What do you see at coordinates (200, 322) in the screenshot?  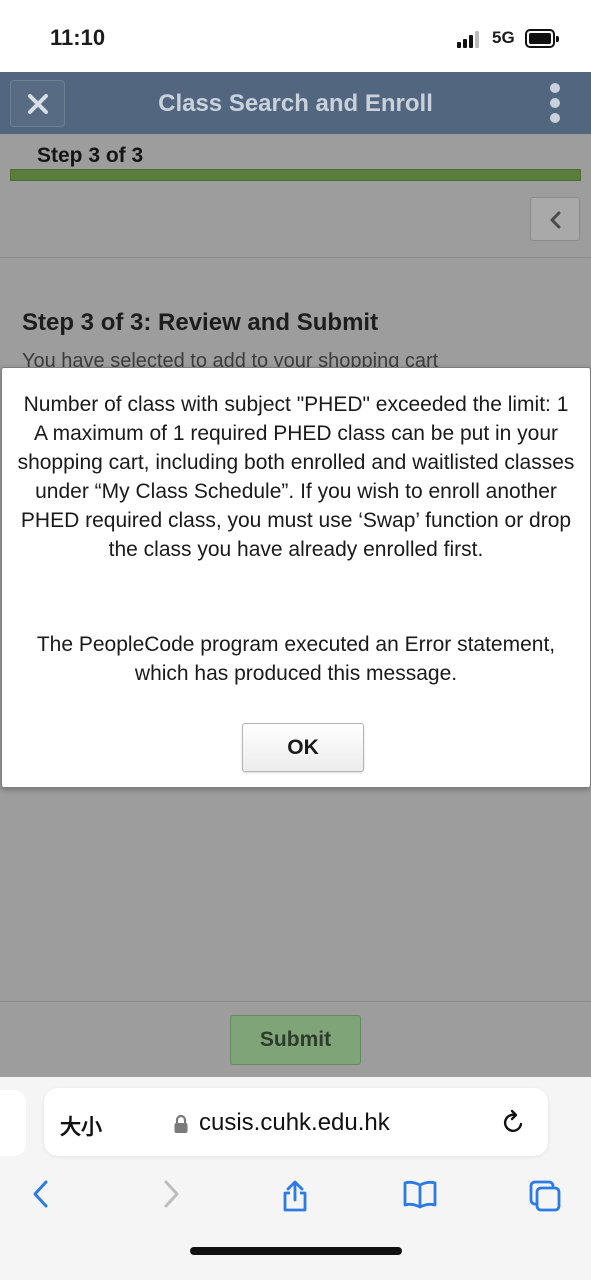 I see `section-title: Step 3 of 3: Review and Submit` at bounding box center [200, 322].